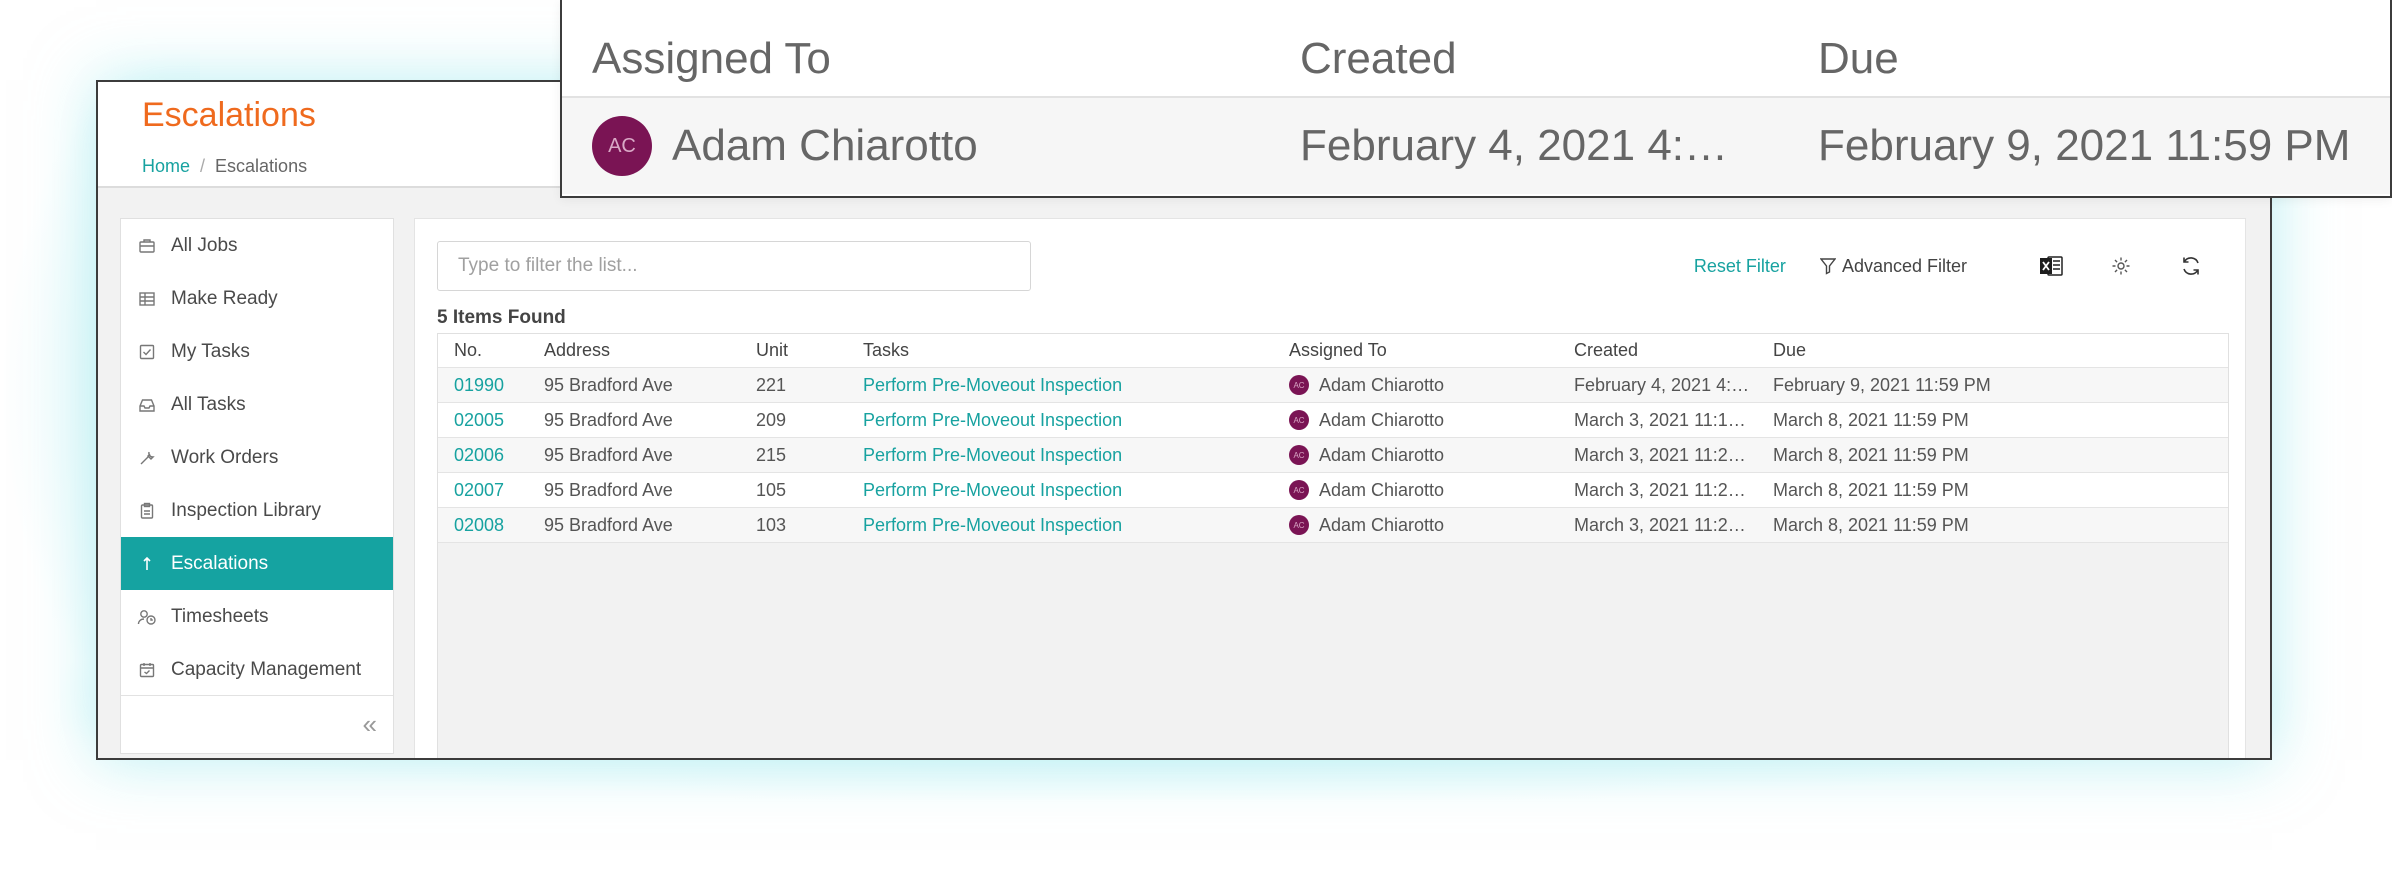  Describe the element at coordinates (266, 669) in the screenshot. I see `sidebar-item-label: Capacity Management` at that location.